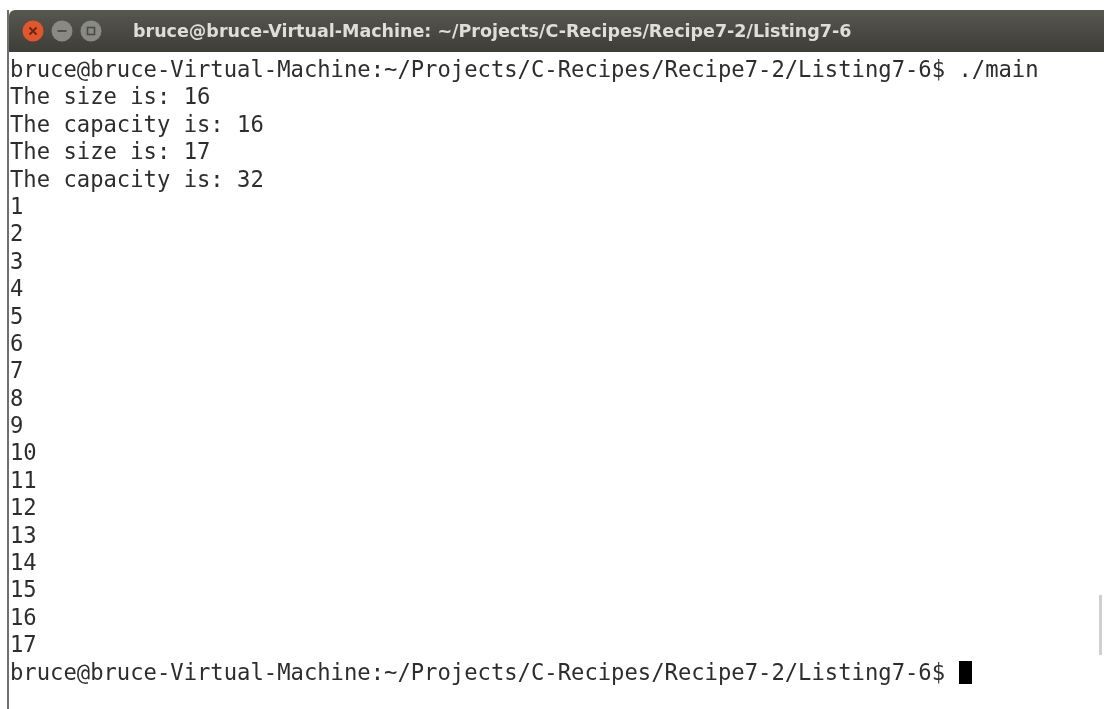 The height and width of the screenshot is (709, 1104). What do you see at coordinates (91, 31) in the screenshot?
I see `maximize-icon` at bounding box center [91, 31].